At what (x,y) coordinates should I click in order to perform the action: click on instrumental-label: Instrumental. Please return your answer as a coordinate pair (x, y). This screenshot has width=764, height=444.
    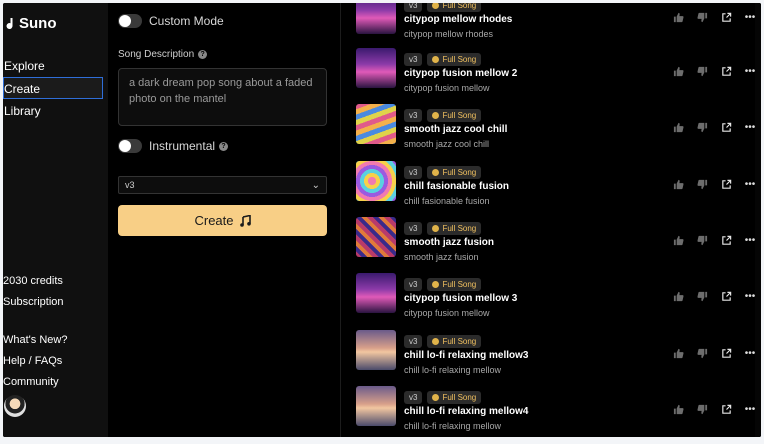
    Looking at the image, I should click on (182, 146).